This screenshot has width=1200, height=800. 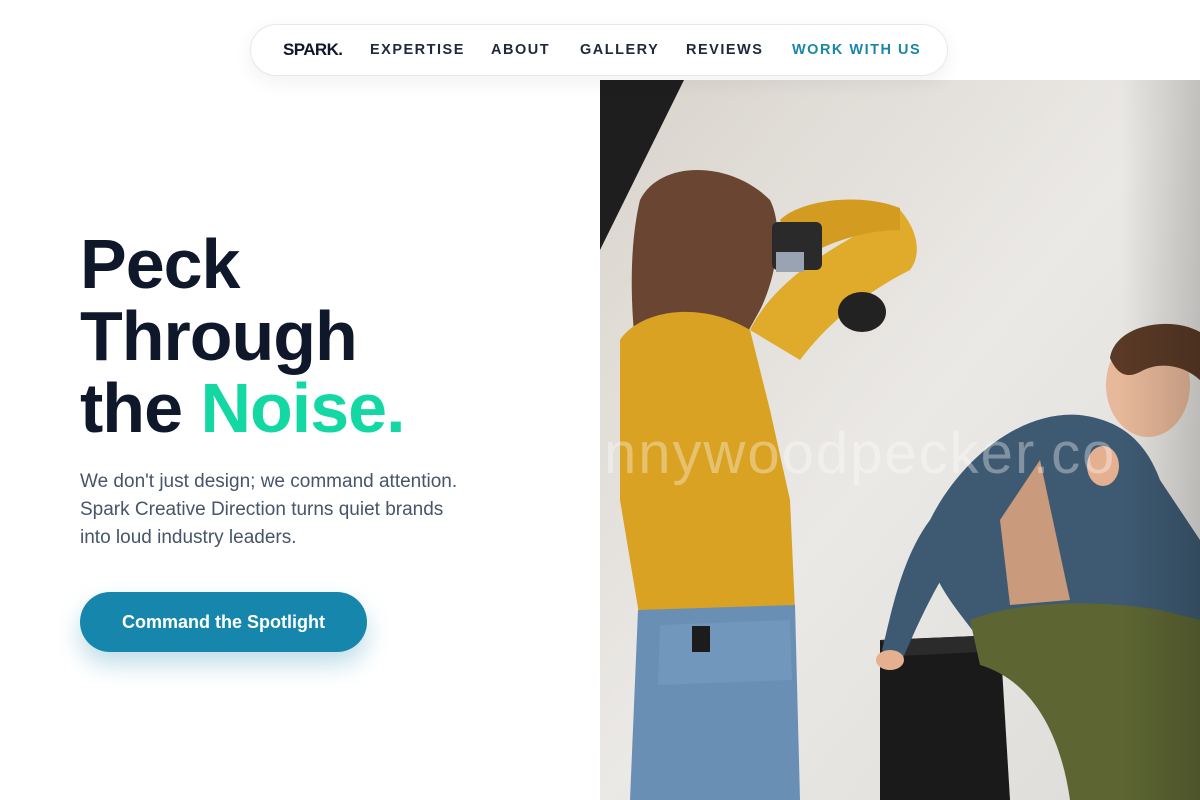 I want to click on nav-link-about: ABOUT, so click(x=520, y=50).